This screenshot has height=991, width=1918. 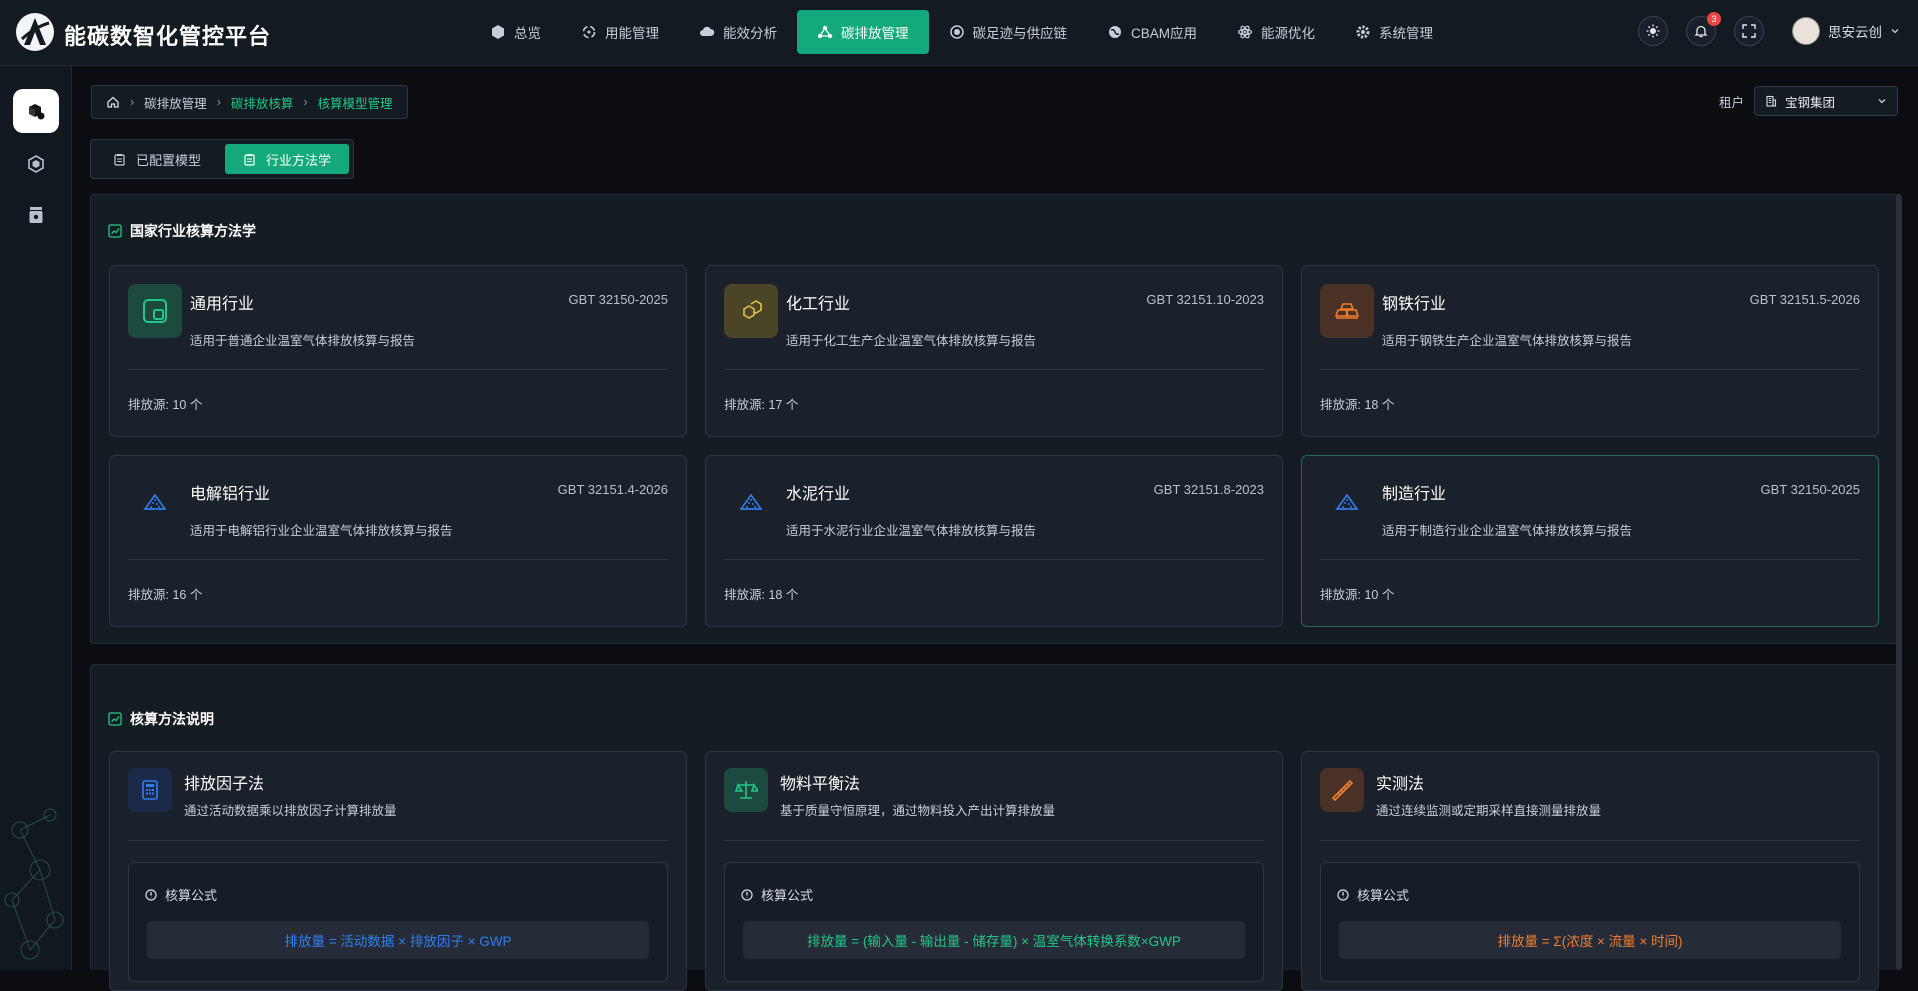 I want to click on bell-icon, so click(x=1701, y=31).